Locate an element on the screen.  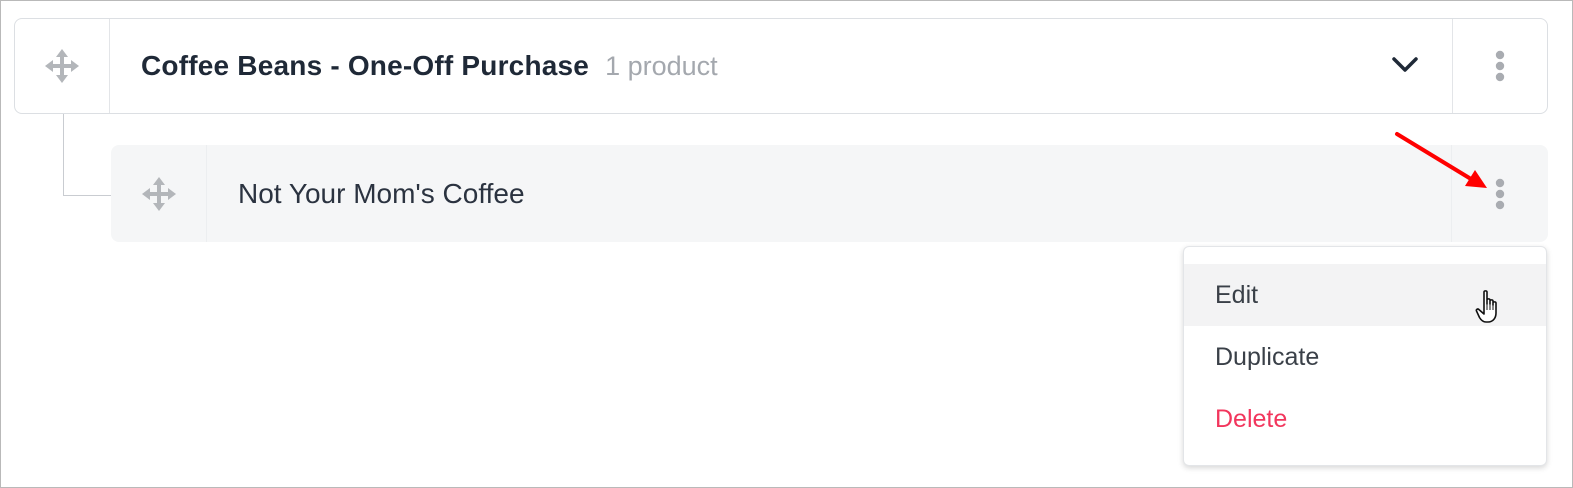
product-count: 1 product is located at coordinates (661, 65).